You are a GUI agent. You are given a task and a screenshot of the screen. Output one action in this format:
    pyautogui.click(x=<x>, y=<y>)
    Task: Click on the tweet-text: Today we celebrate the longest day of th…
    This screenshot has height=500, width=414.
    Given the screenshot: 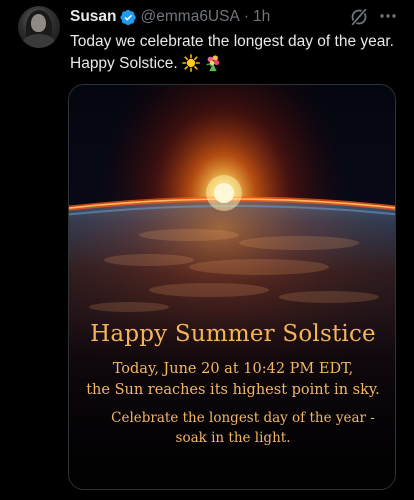 What is the action you would take?
    pyautogui.click(x=235, y=55)
    